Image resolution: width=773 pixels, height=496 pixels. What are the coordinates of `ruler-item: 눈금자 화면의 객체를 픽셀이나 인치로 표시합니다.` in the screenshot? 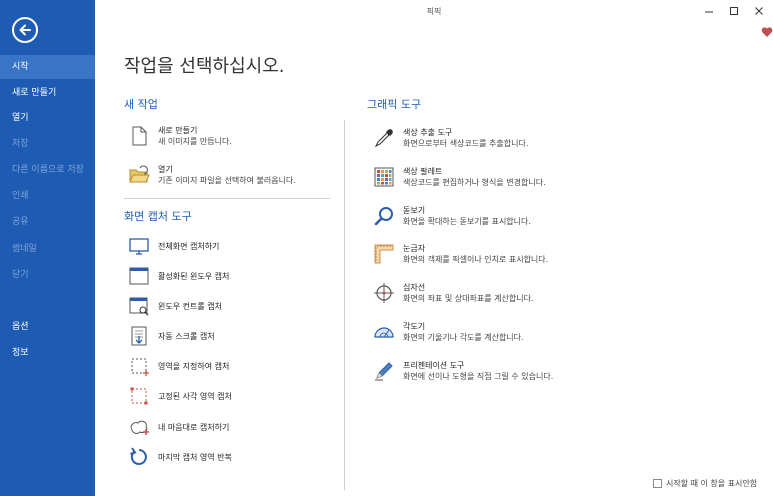 It's located at (460, 254).